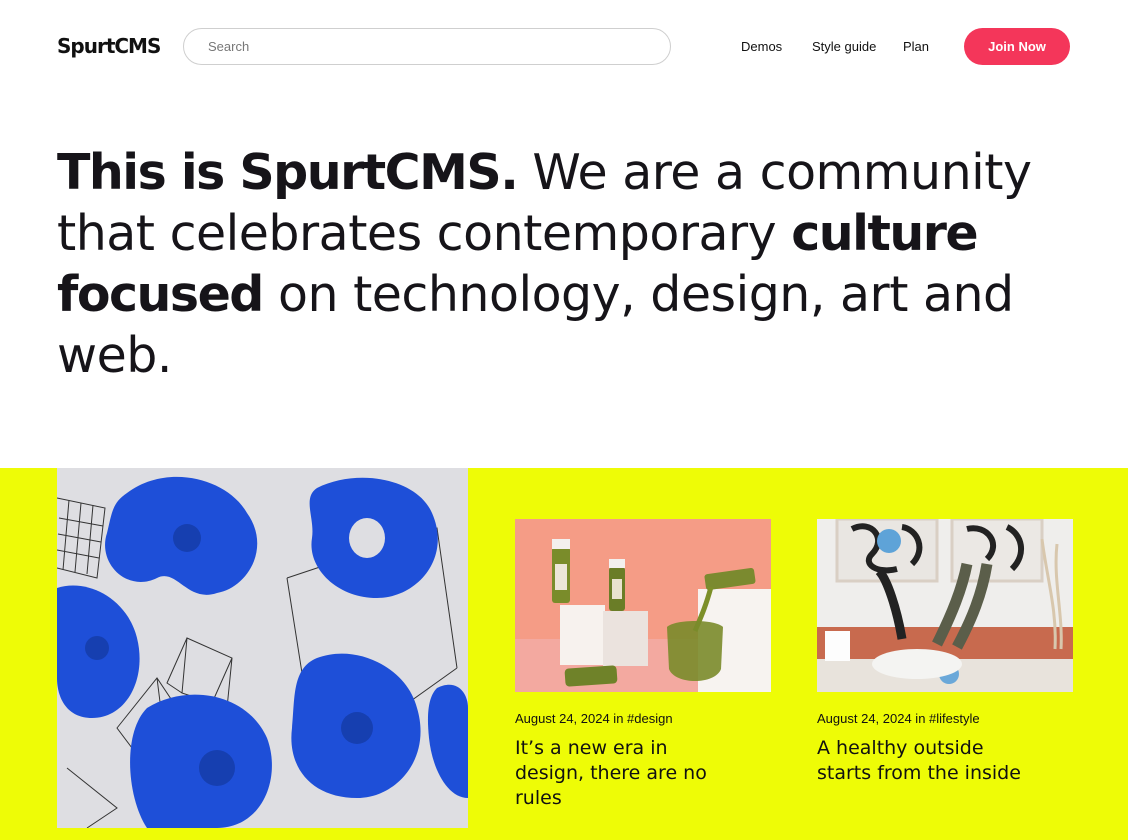  I want to click on search-bar, so click(427, 46).